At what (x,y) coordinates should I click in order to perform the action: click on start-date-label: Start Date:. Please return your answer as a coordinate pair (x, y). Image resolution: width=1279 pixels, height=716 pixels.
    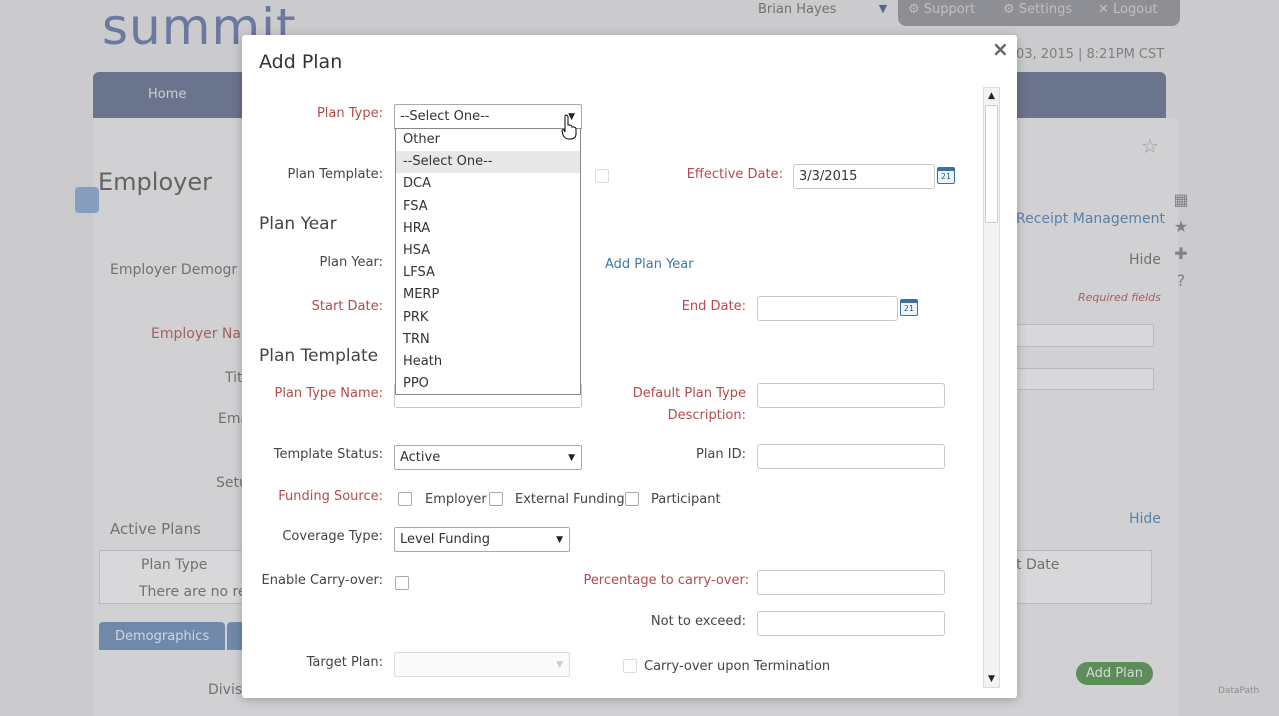
    Looking at the image, I should click on (347, 306).